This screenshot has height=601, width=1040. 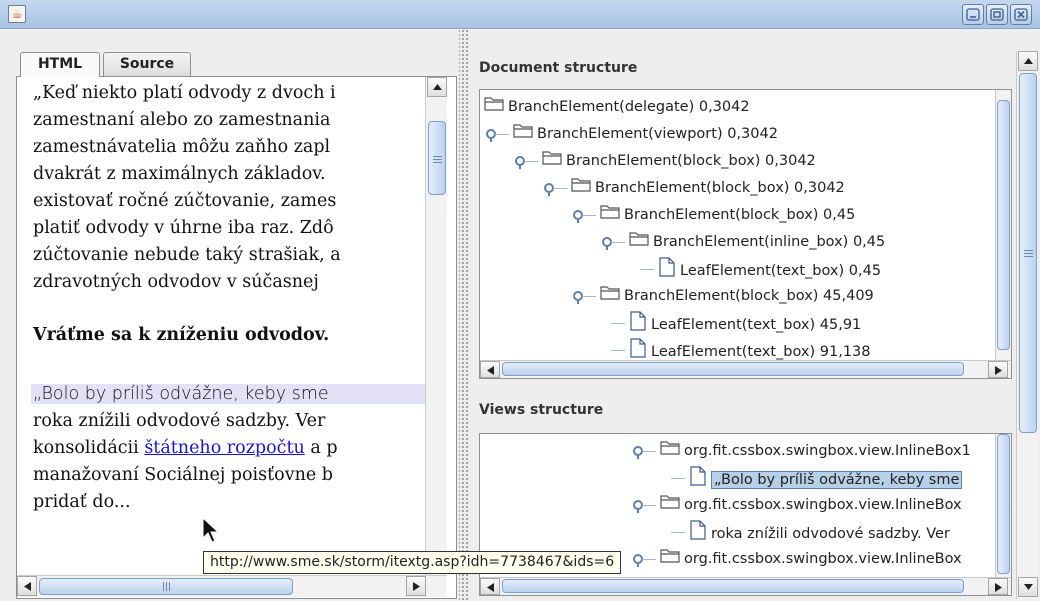 What do you see at coordinates (815, 451) in the screenshot?
I see `tree-node: org.fit.cssbox.swingbox.view.InlineBox1` at bounding box center [815, 451].